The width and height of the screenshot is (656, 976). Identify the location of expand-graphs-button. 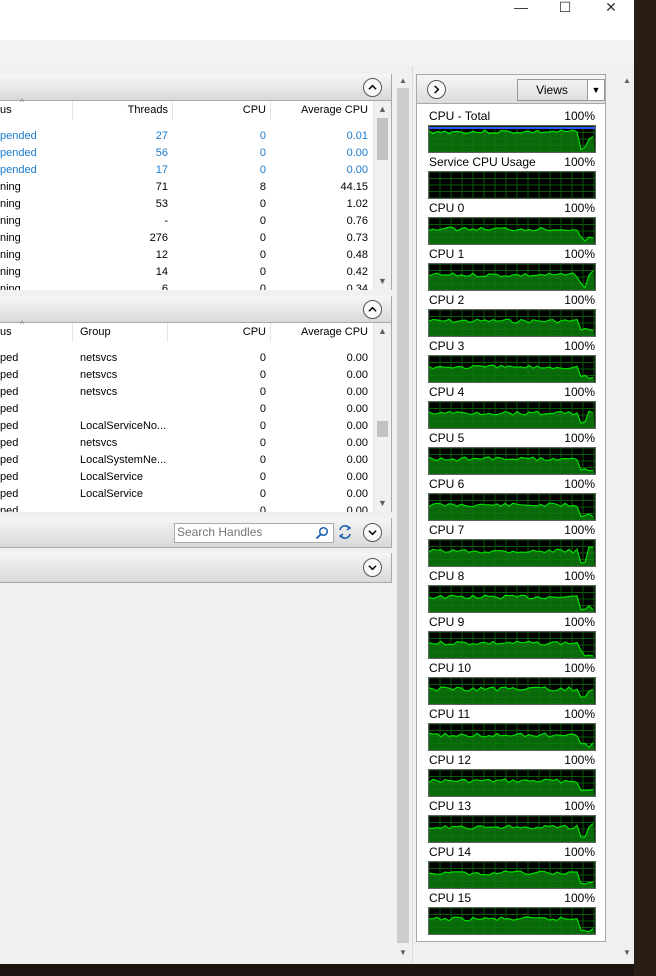
(436, 89).